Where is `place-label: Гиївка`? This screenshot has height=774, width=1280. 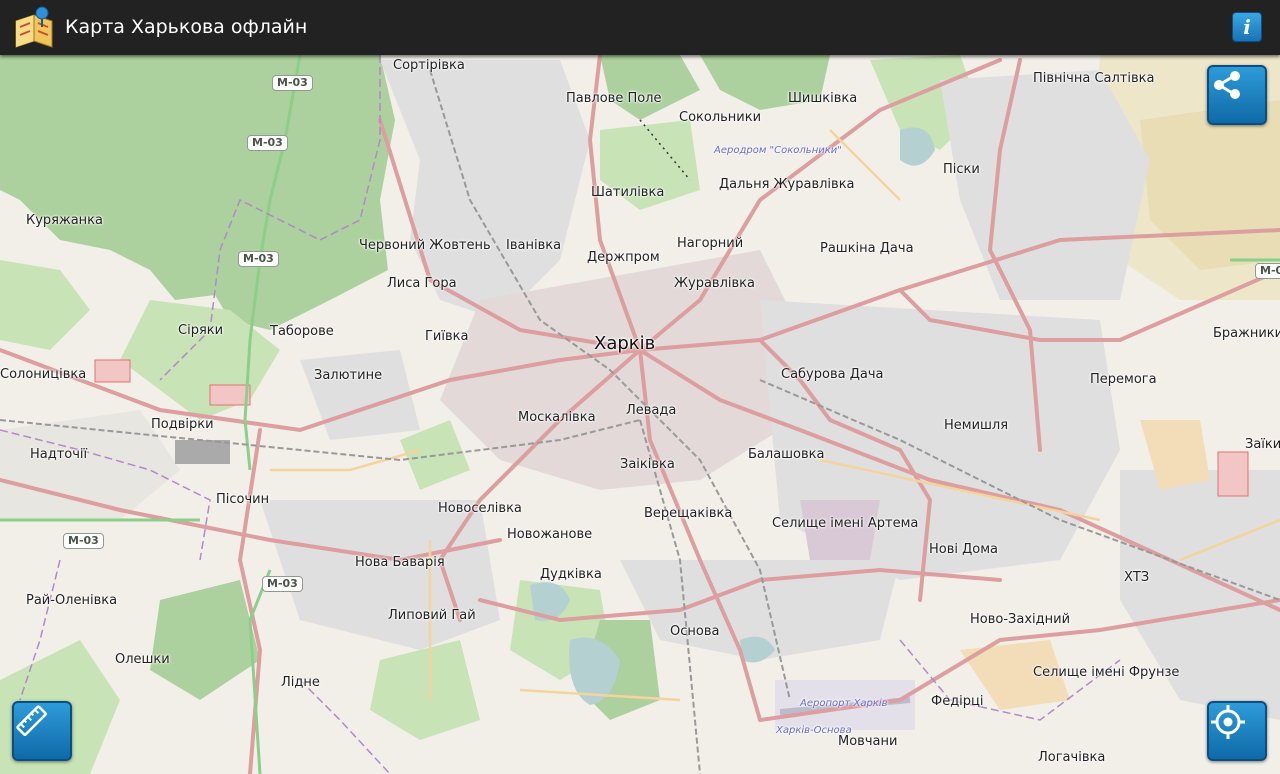
place-label: Гиївка is located at coordinates (447, 336).